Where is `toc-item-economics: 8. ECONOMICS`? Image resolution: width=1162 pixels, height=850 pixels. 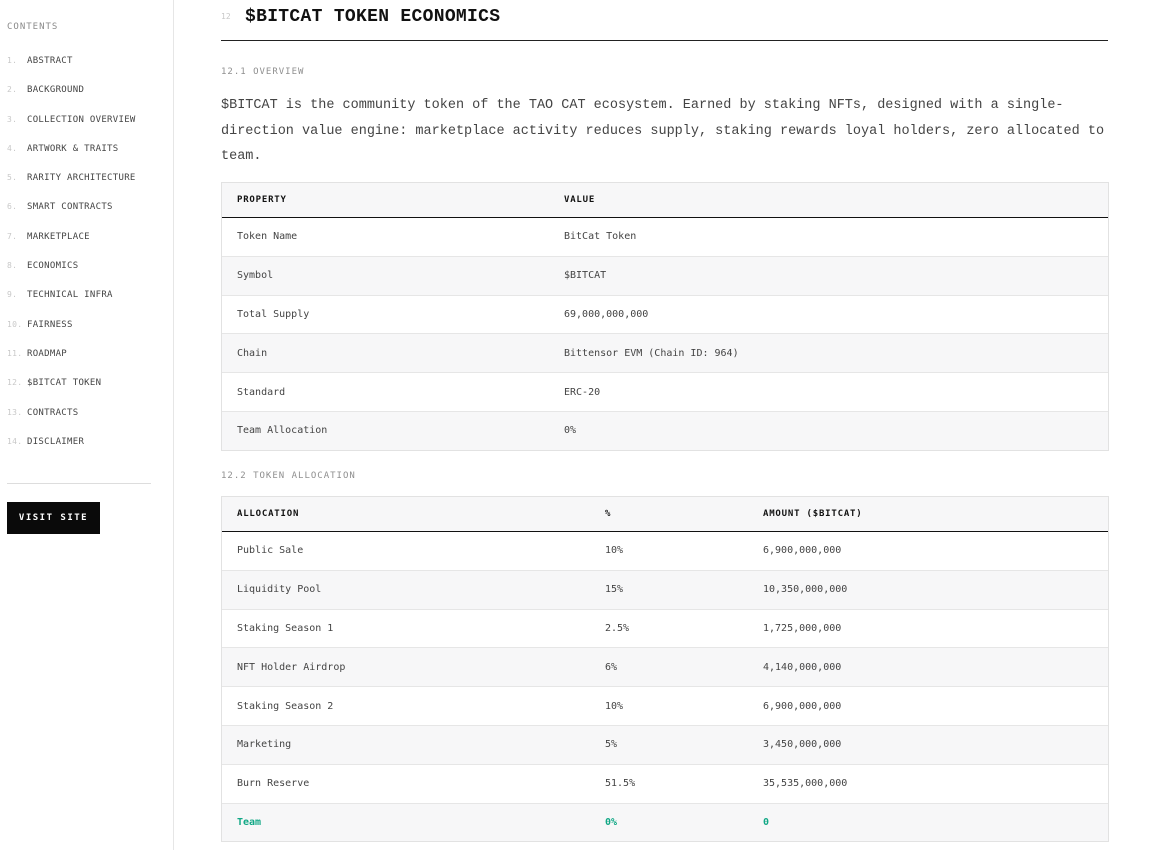 toc-item-economics: 8. ECONOMICS is located at coordinates (71, 275).